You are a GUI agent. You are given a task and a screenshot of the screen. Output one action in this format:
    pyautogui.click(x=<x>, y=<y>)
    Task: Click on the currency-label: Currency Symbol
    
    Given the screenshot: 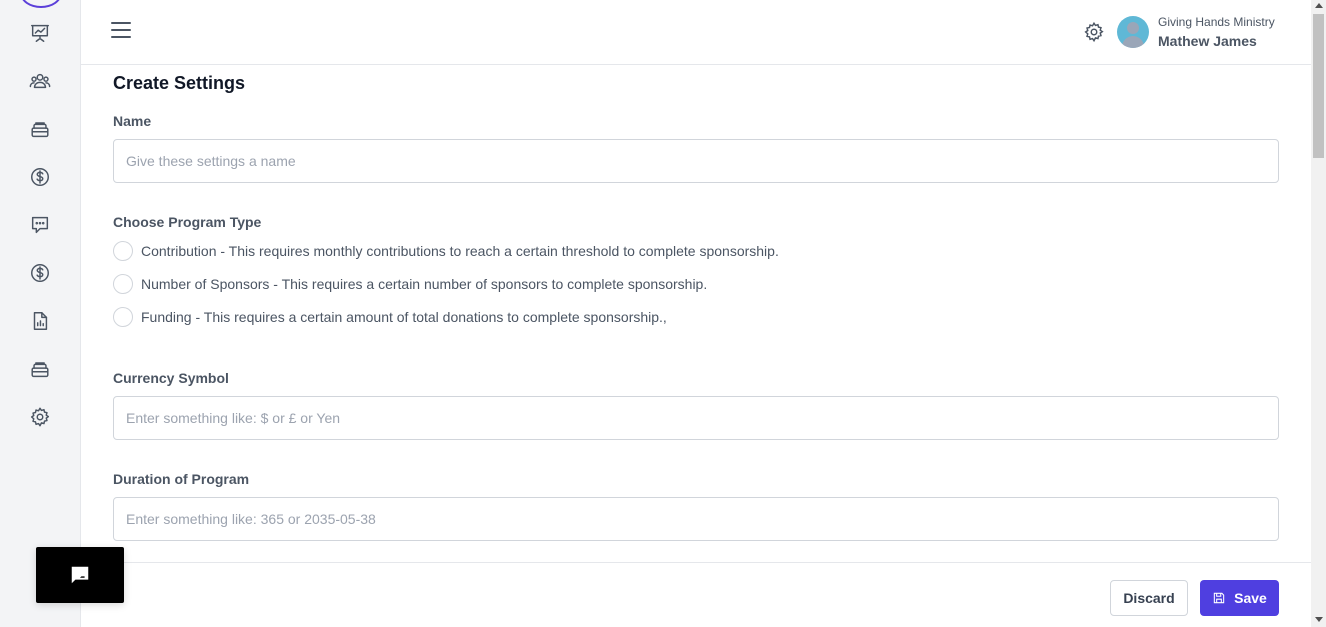 What is the action you would take?
    pyautogui.click(x=171, y=378)
    